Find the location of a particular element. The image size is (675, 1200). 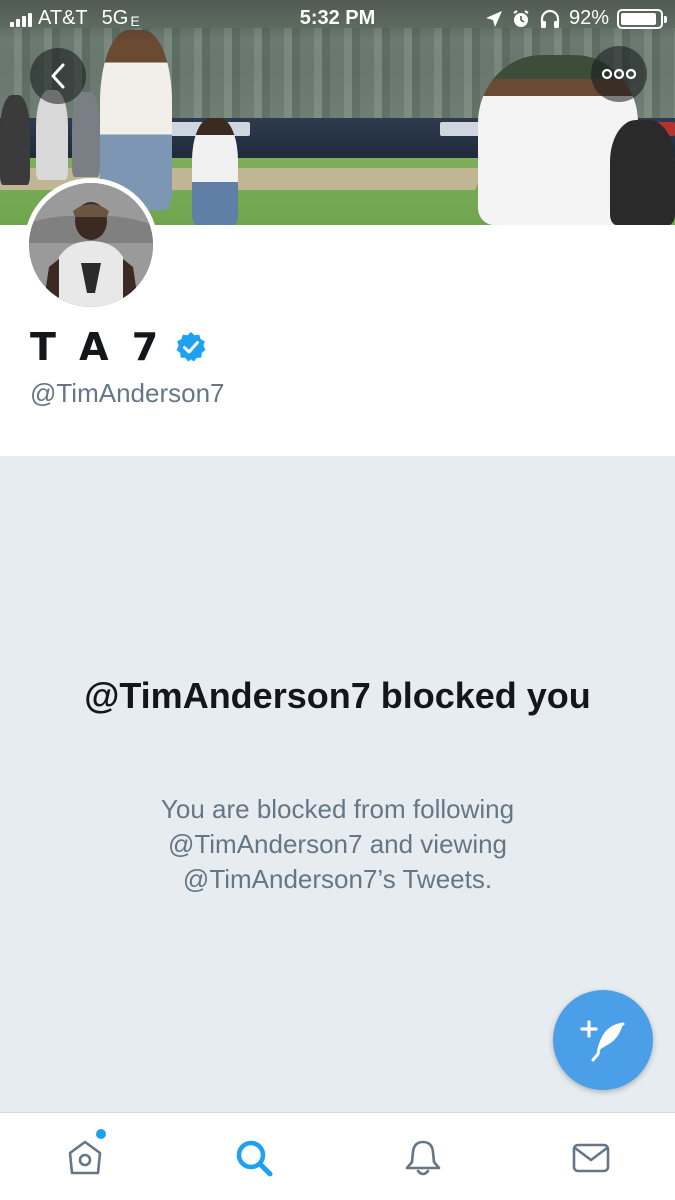

compose-tweet-button is located at coordinates (603, 1040).